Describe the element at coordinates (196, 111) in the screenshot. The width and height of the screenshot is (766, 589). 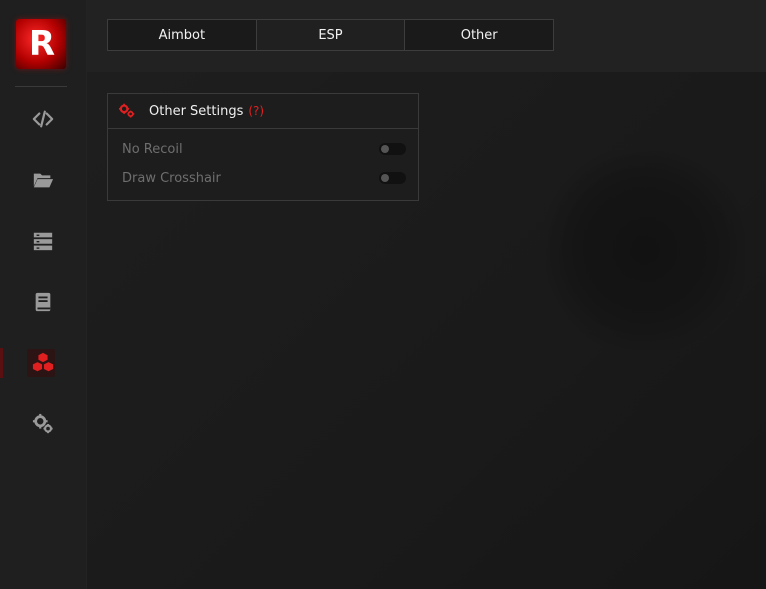
I see `panel-title: Other Settings` at that location.